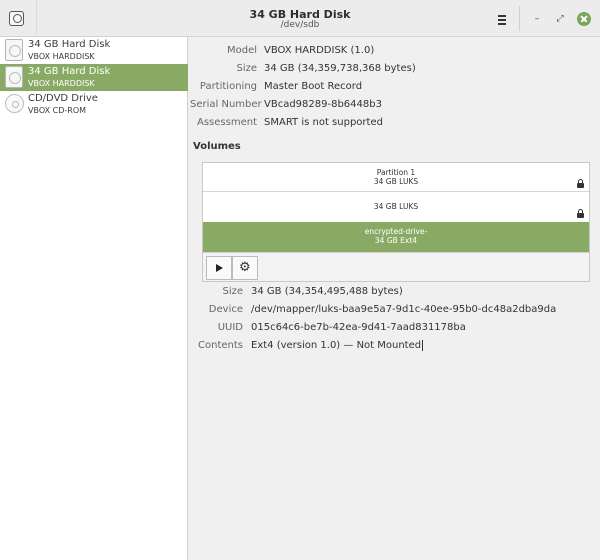  Describe the element at coordinates (584, 19) in the screenshot. I see `close-icon` at that location.